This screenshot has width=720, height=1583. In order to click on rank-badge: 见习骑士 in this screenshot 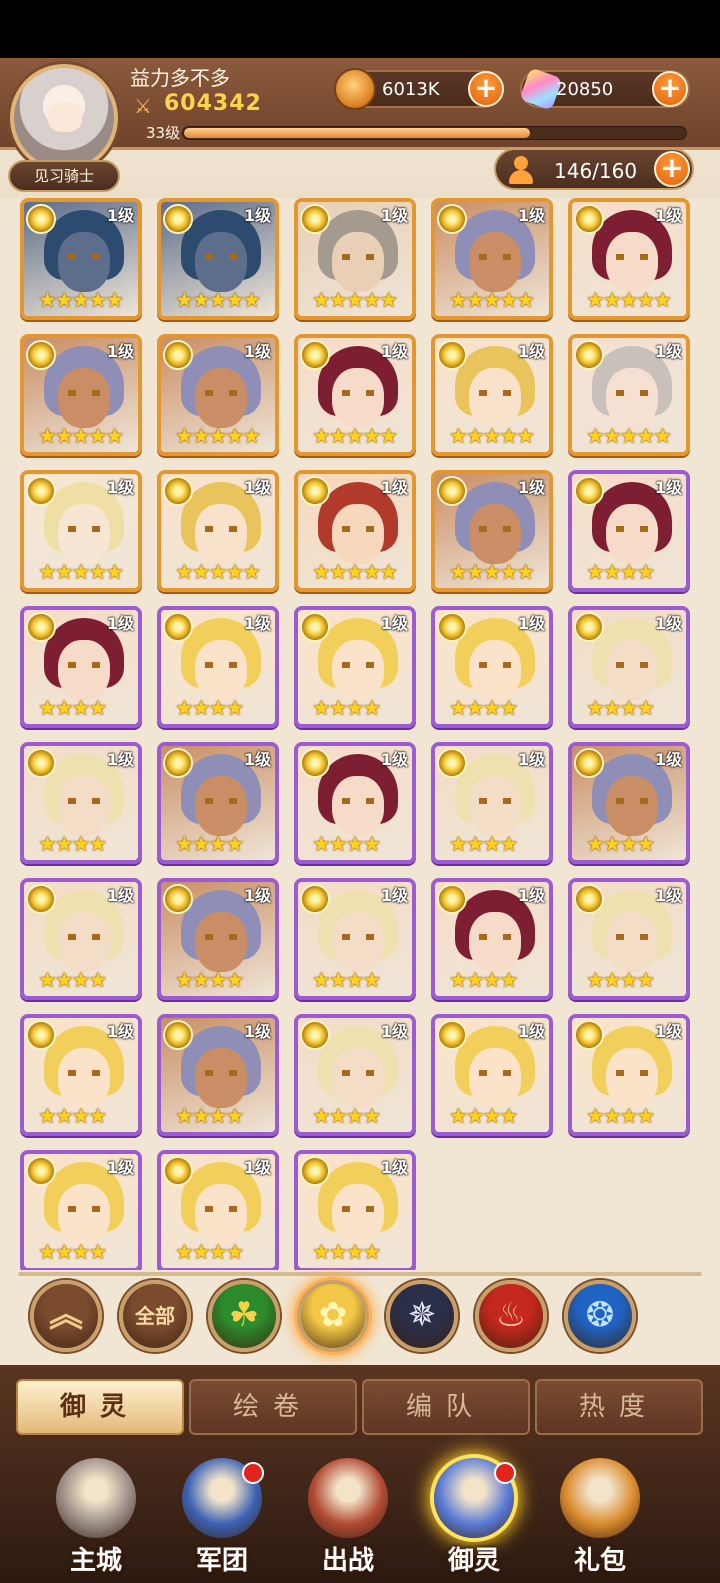, I will do `click(64, 176)`.